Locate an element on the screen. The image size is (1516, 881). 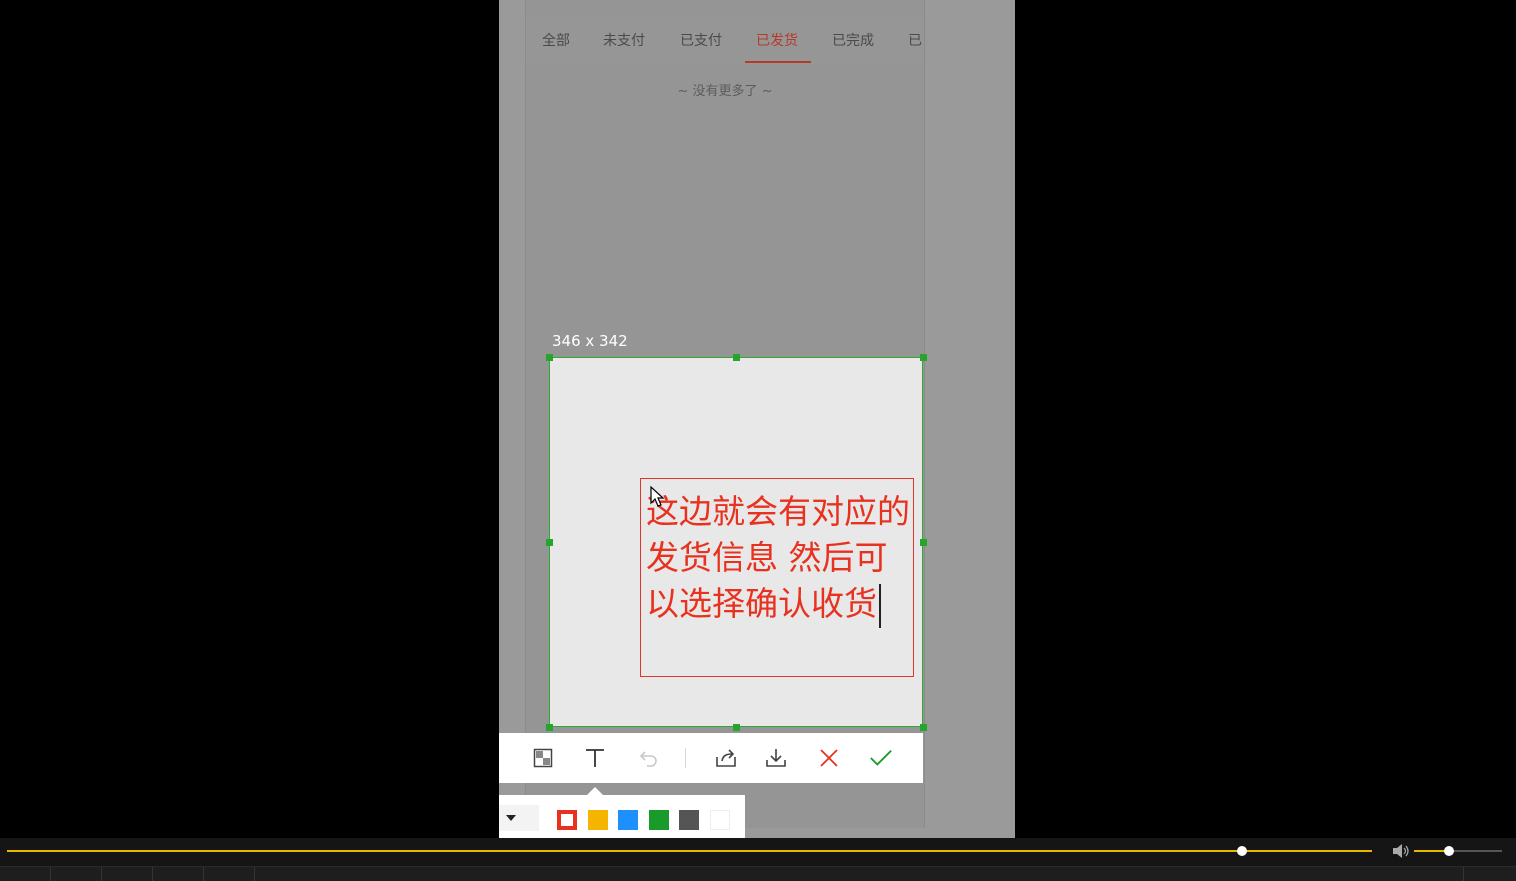
resize-handle-bottom-right is located at coordinates (923, 727).